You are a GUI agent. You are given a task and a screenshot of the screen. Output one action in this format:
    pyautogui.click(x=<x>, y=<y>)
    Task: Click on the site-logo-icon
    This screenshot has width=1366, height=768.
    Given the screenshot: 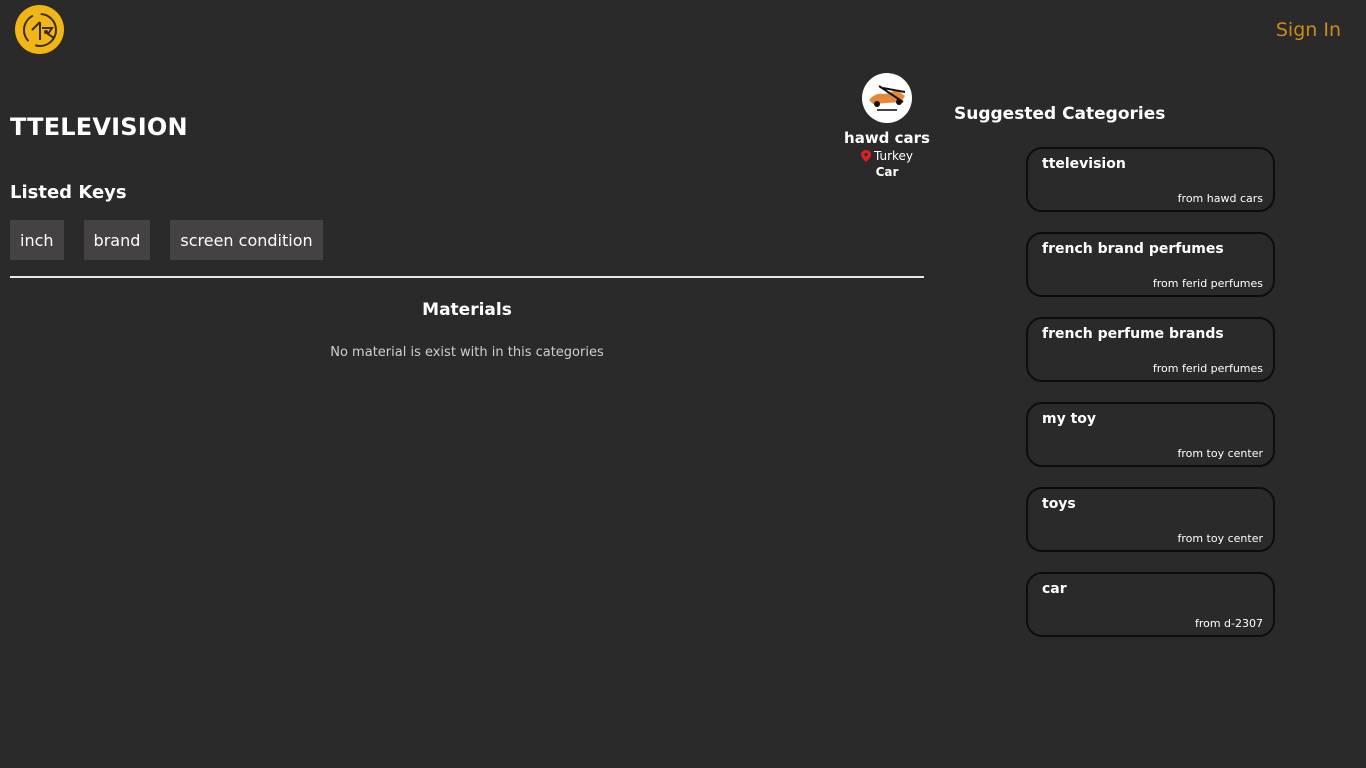 What is the action you would take?
    pyautogui.click(x=39, y=29)
    